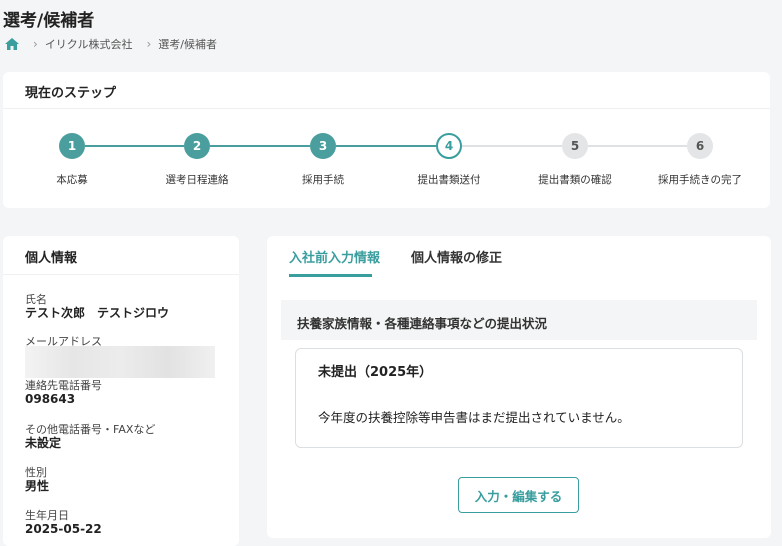  I want to click on tab-personal-info-edit: 個人情報の修正, so click(456, 256).